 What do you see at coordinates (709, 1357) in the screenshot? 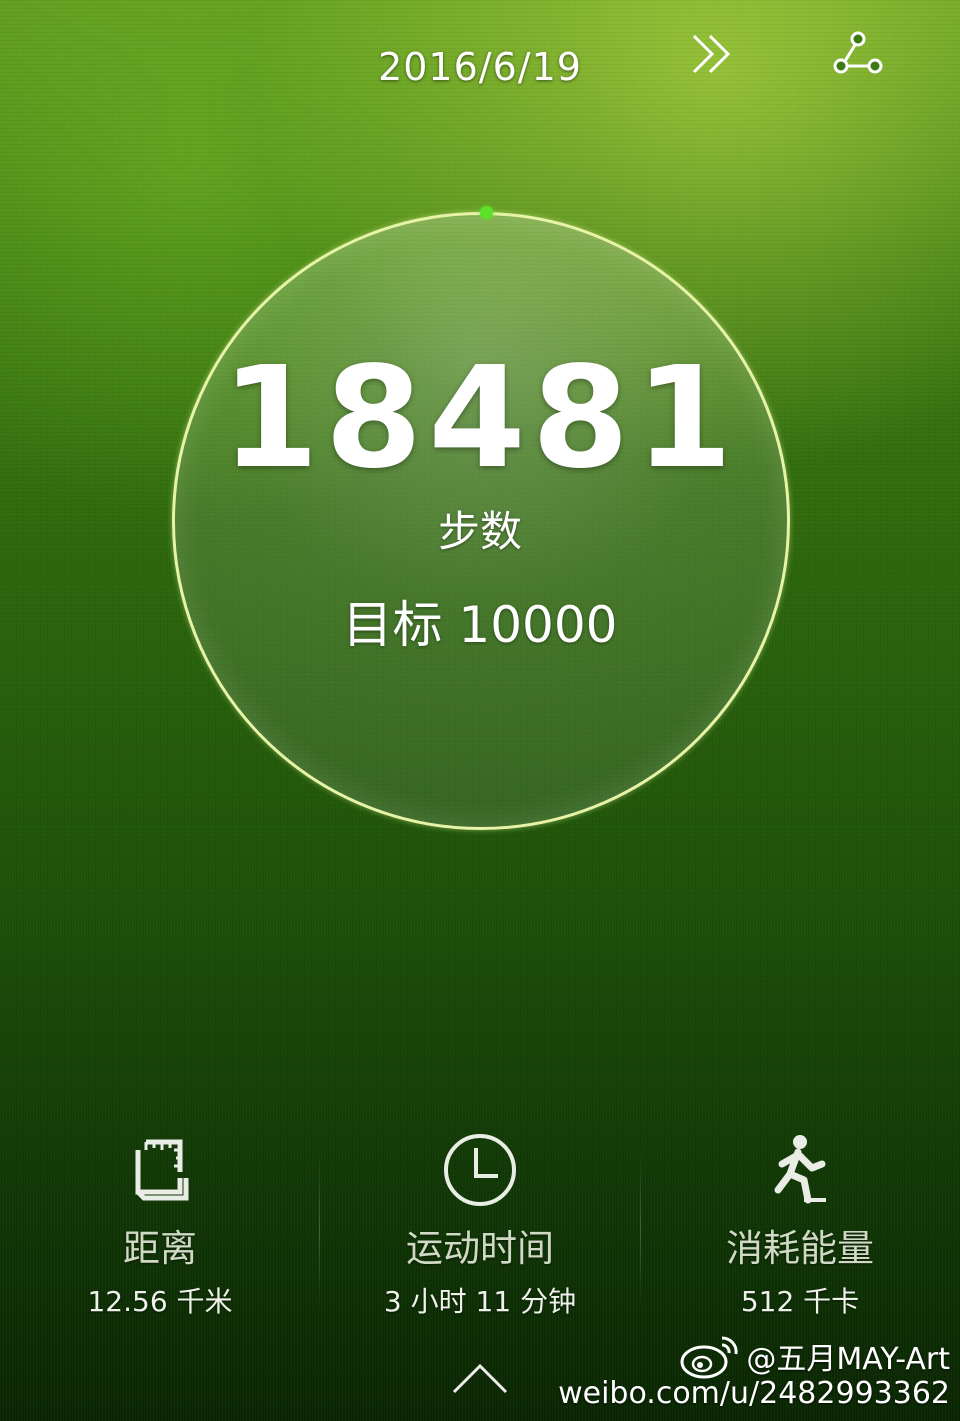
I see `weibo-logo` at bounding box center [709, 1357].